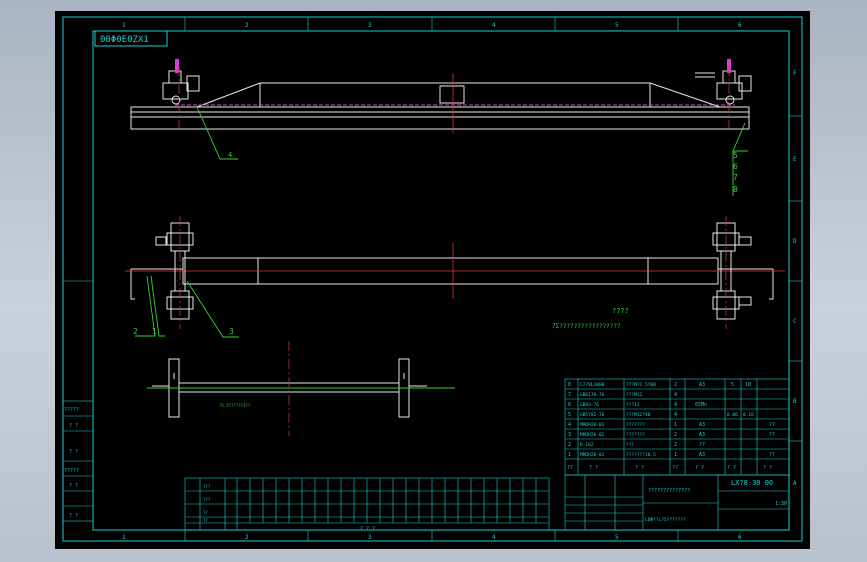 This screenshot has width=867, height=562. Describe the element at coordinates (592, 385) in the screenshot. I see `svg-text: L7?8L3000` at that location.